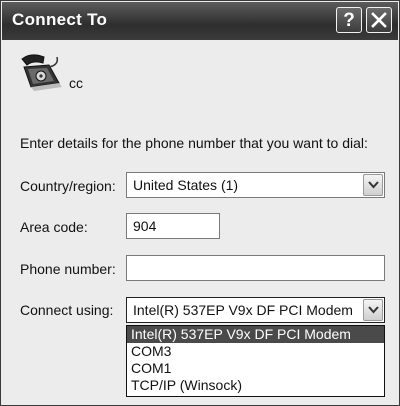 The image size is (400, 406). I want to click on close-button, so click(379, 20).